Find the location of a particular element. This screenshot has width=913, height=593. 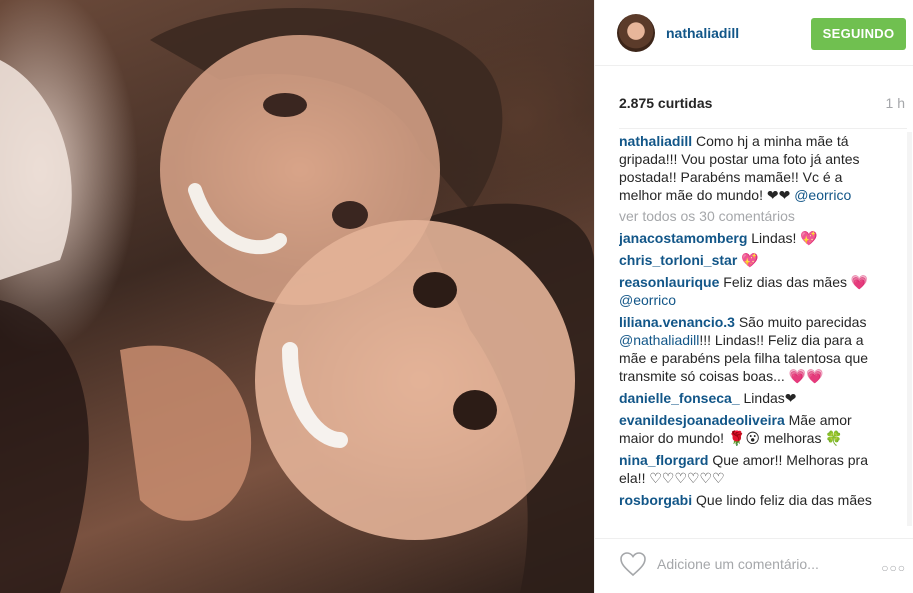

comment-username: chris_torloni_star is located at coordinates (678, 260).